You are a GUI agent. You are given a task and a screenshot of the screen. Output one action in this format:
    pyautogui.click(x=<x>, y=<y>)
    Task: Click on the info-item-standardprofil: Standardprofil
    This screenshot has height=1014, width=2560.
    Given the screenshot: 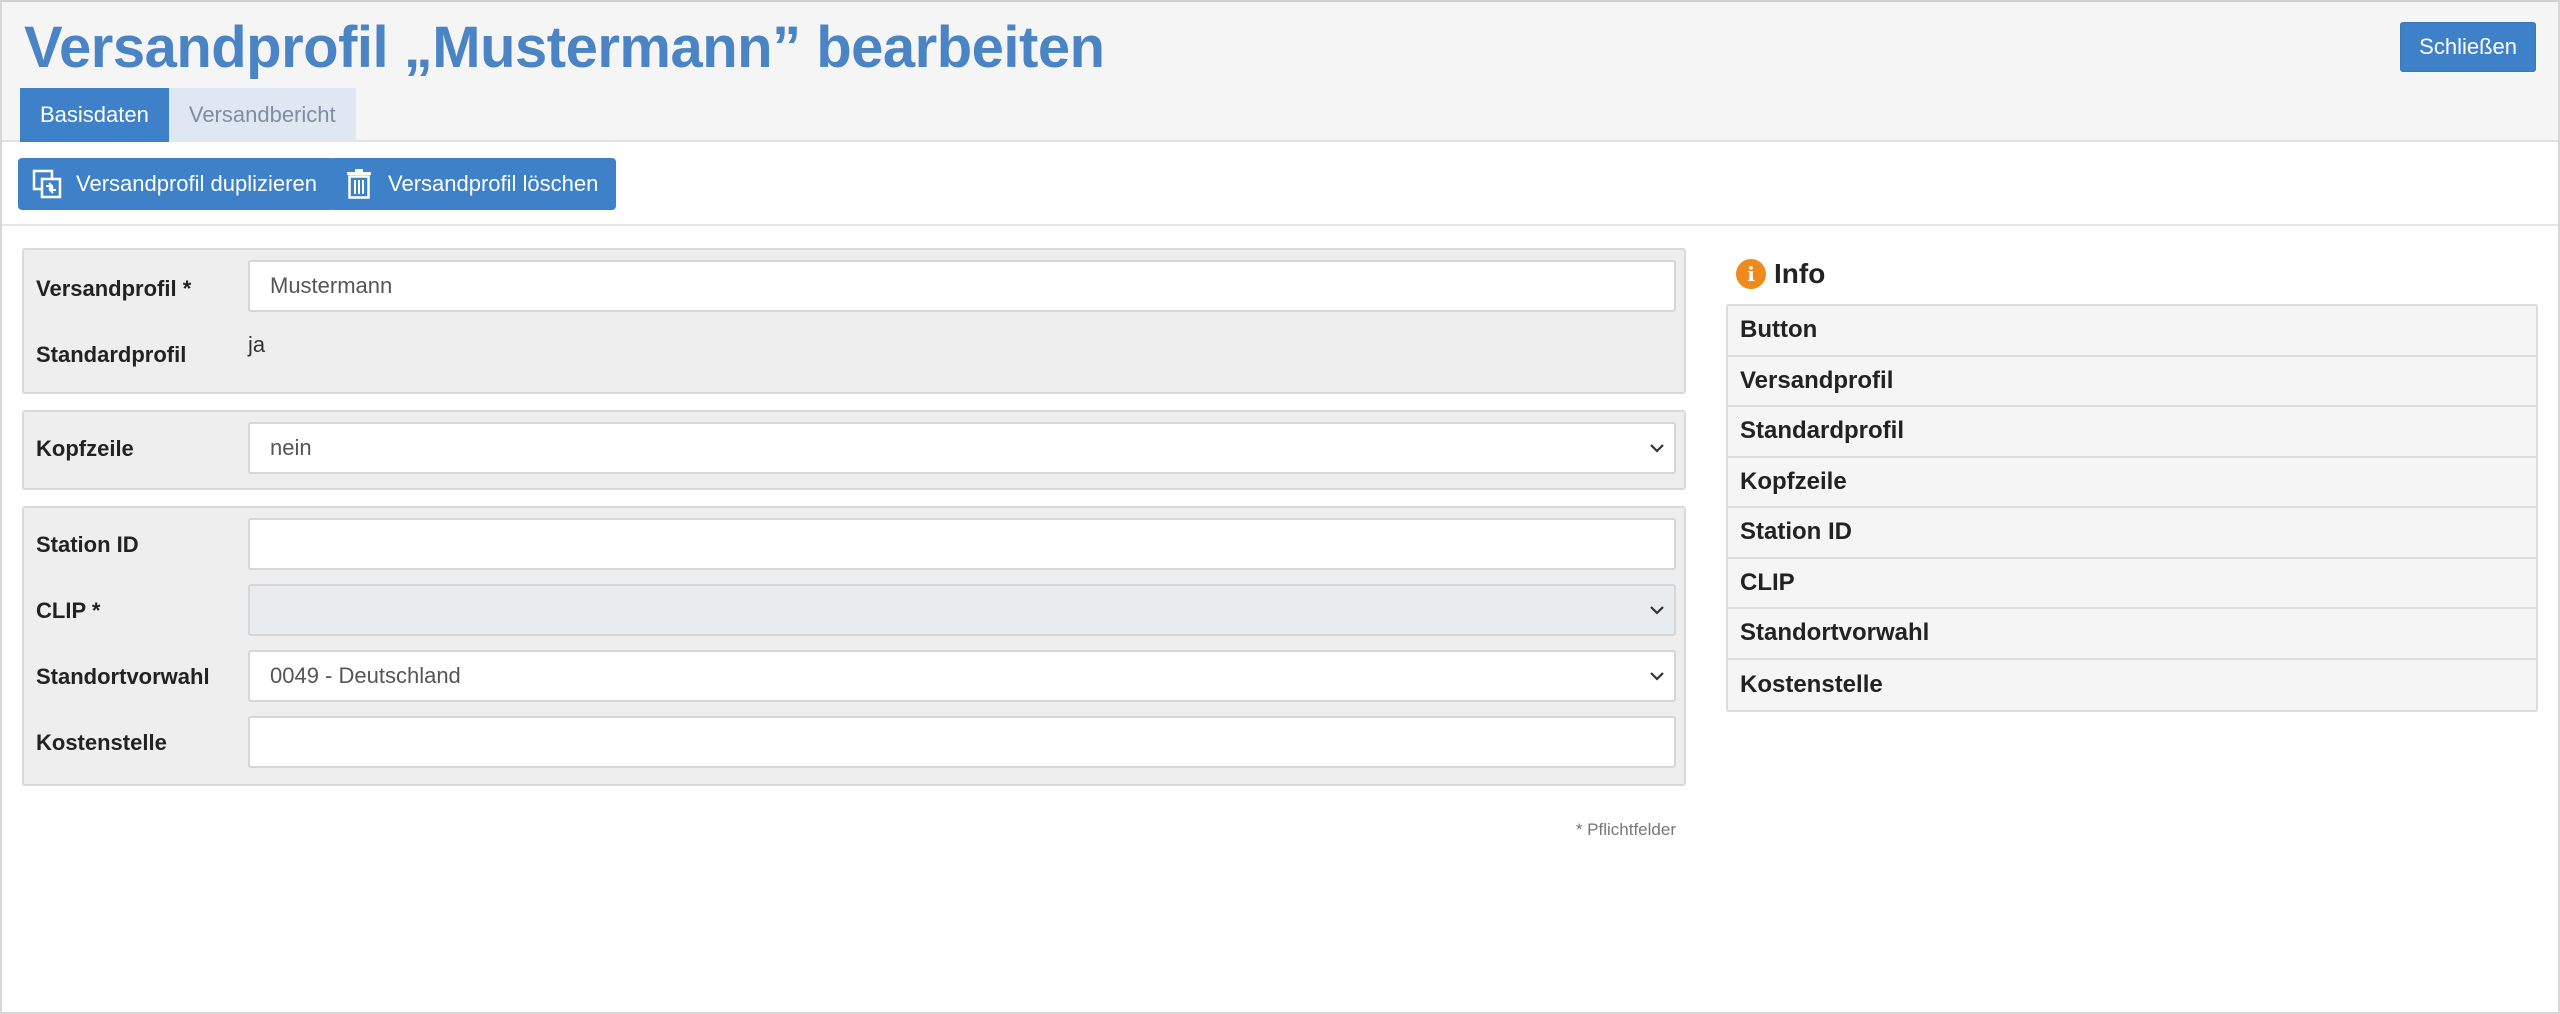 What is the action you would take?
    pyautogui.click(x=2132, y=432)
    